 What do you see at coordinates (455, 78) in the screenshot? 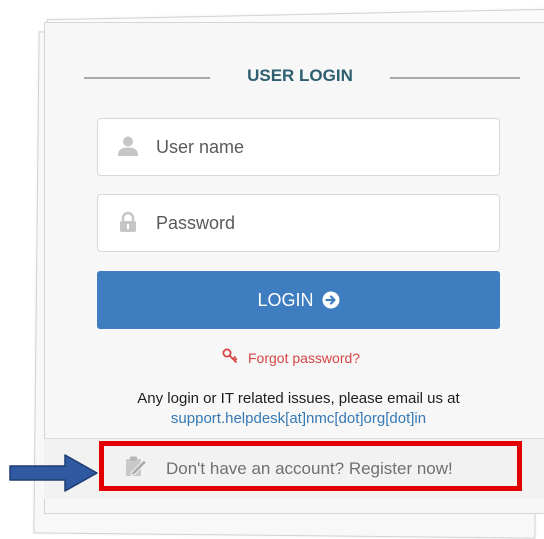
I see `title-divider-right` at bounding box center [455, 78].